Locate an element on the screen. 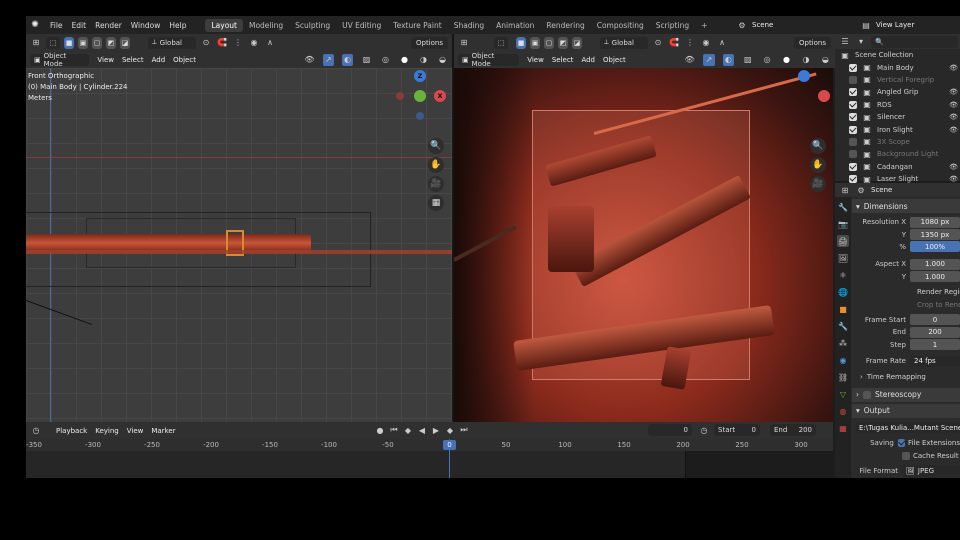  menu-help: Help is located at coordinates (177, 25).